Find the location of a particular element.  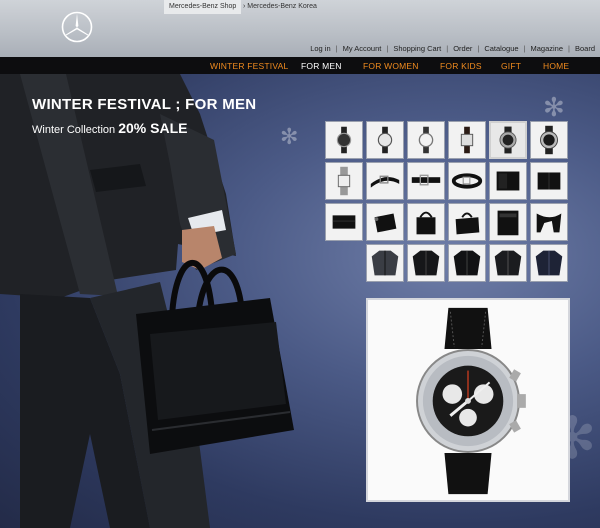

nav-for-women: FOR WOMEN is located at coordinates (391, 66).